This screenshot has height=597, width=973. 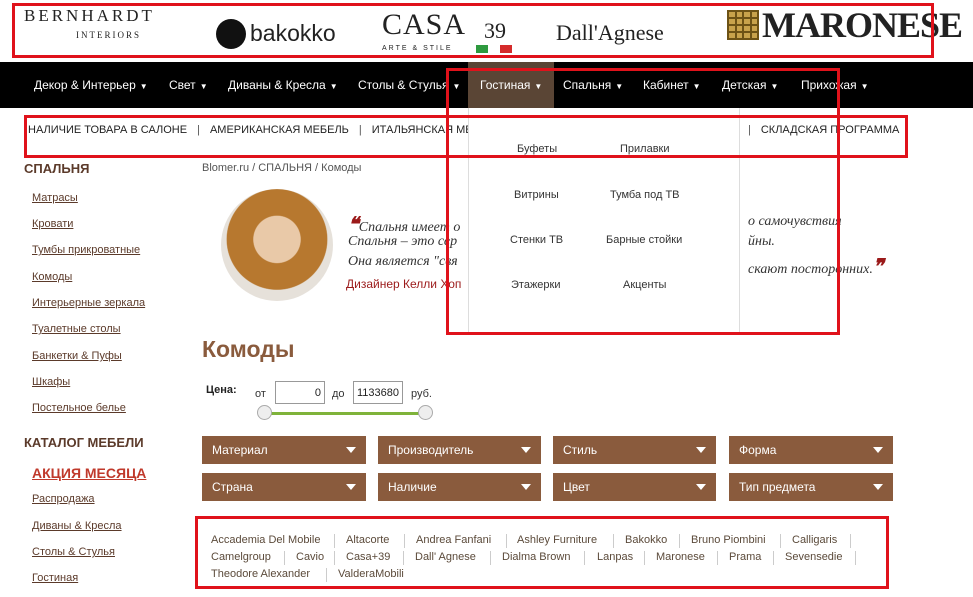 What do you see at coordinates (281, 168) in the screenshot?
I see `breadcrumb: Blomer.ru / СПАЛЬНЯ / Комоды` at bounding box center [281, 168].